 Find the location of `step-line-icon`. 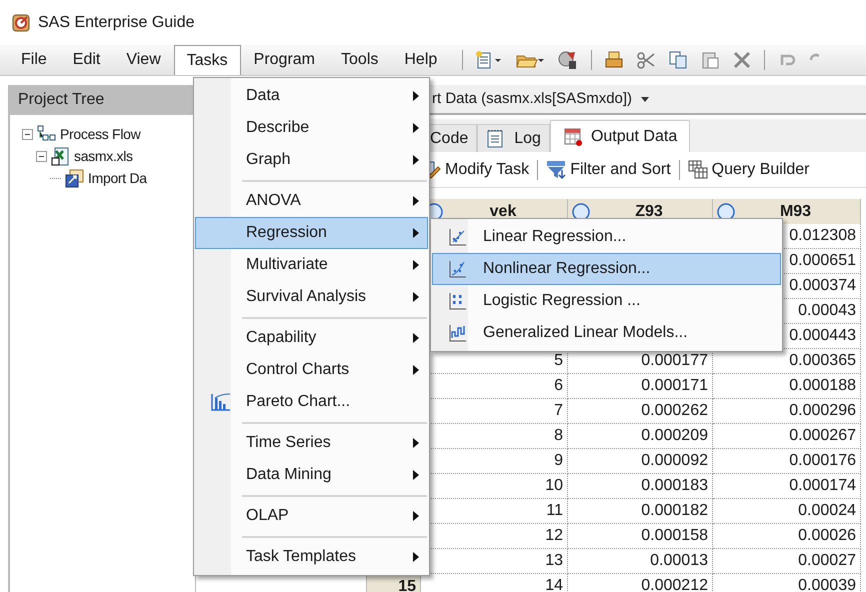

step-line-icon is located at coordinates (458, 333).